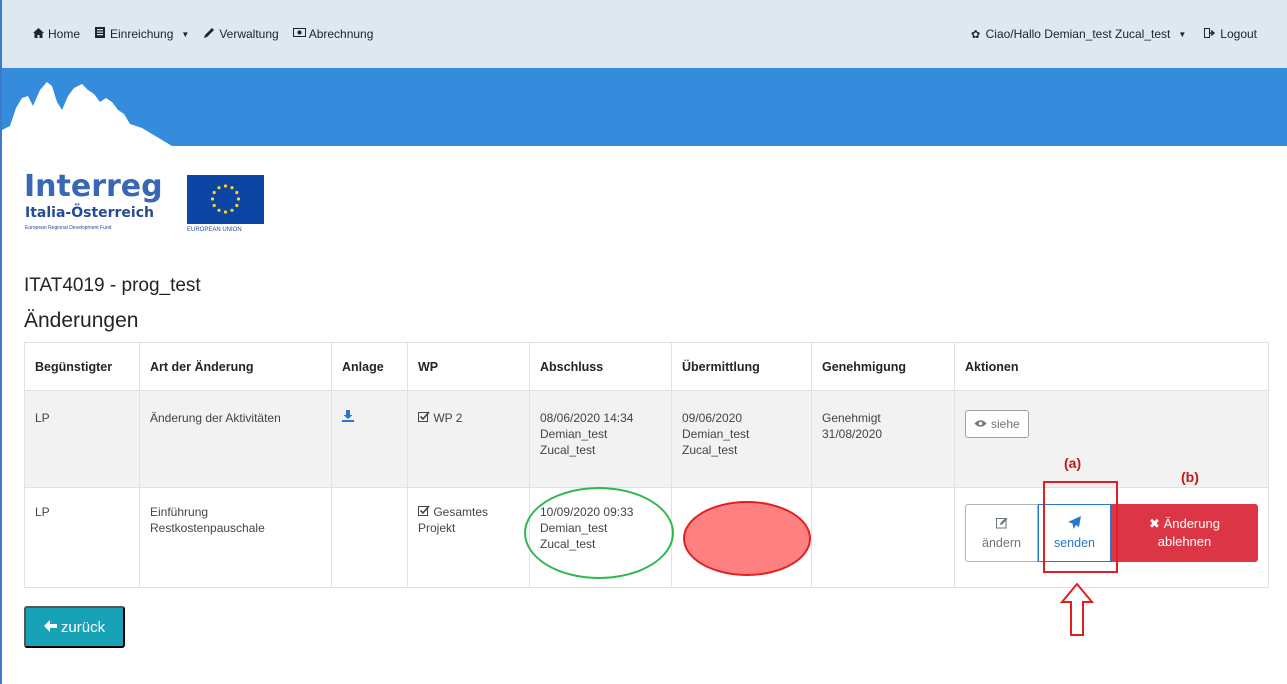  What do you see at coordinates (50, 627) in the screenshot?
I see `arrow-left-icon` at bounding box center [50, 627].